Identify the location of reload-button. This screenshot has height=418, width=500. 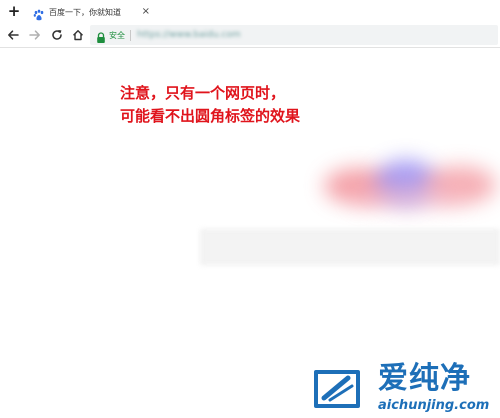
(57, 35).